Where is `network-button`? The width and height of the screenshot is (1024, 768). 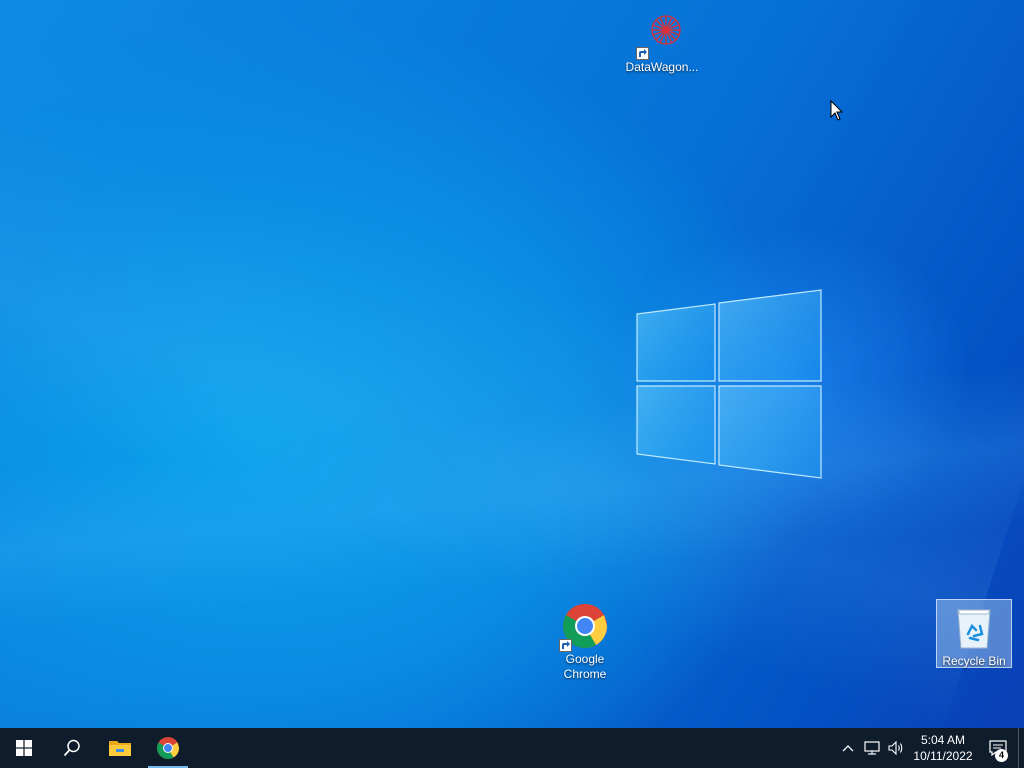
network-button is located at coordinates (872, 748).